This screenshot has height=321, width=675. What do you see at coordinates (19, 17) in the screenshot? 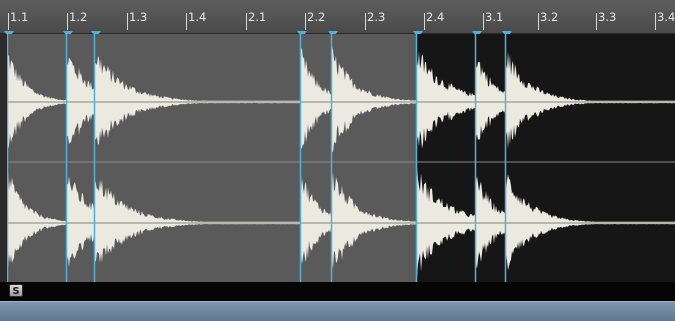
I see `ruler-tick-label: 1.1` at bounding box center [19, 17].